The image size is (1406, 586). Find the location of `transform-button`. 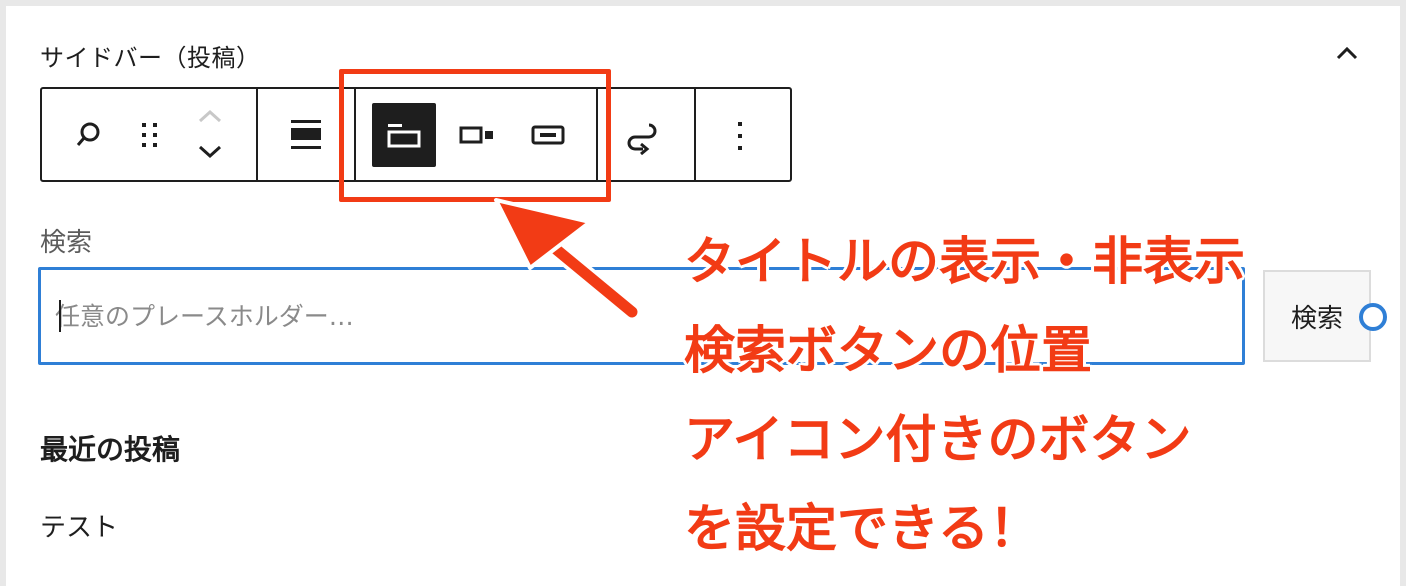

transform-button is located at coordinates (644, 137).